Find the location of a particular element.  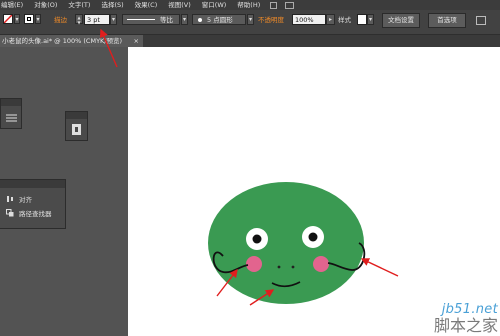

watermark: jb51.net 脚本之家 is located at coordinates (466, 318).